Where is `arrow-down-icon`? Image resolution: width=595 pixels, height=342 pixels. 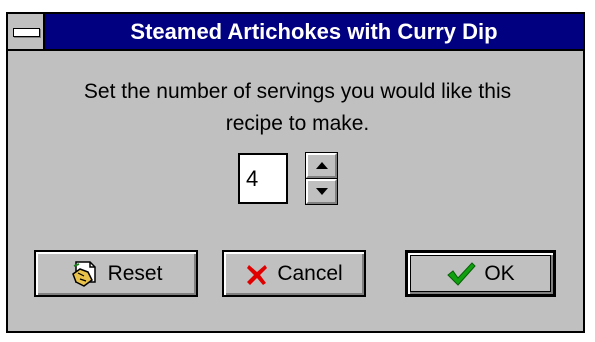
arrow-down-icon is located at coordinates (321, 191).